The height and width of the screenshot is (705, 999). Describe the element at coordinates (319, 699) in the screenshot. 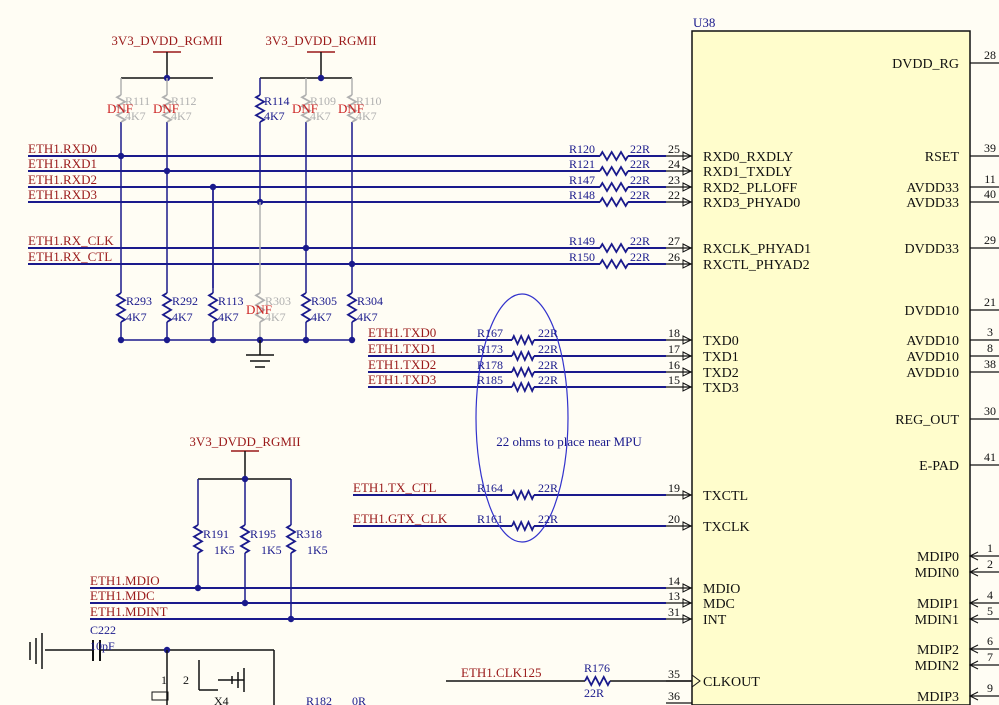

I see `r182-ref: R182` at that location.